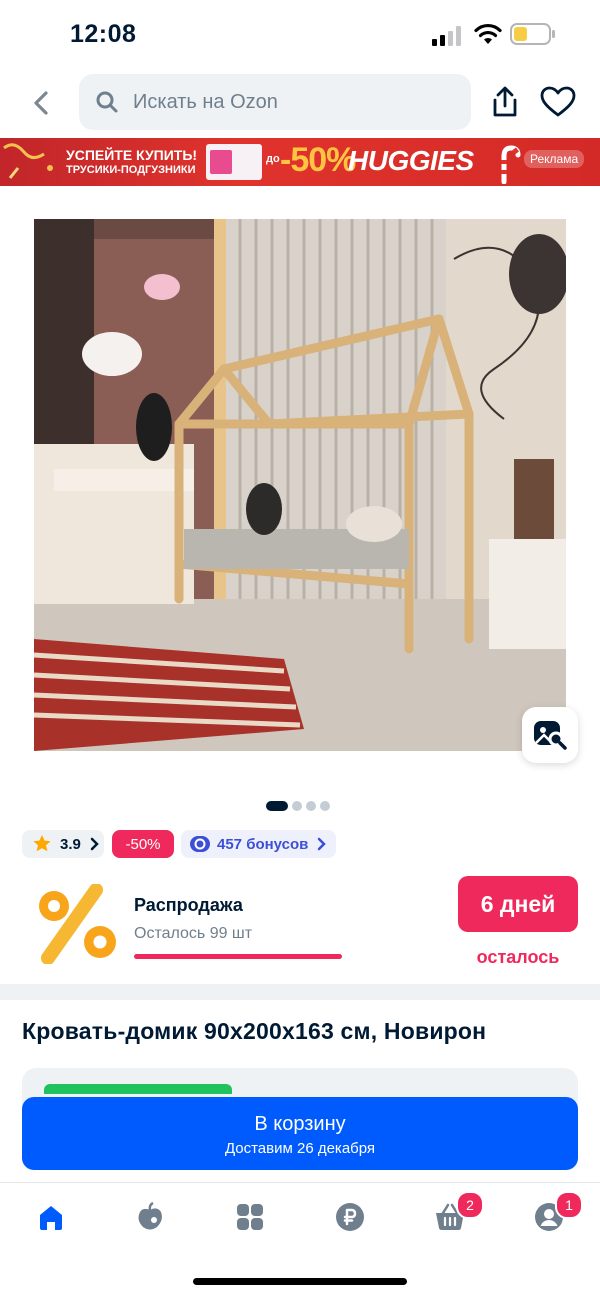 This screenshot has height=1298, width=600. I want to click on star-icon, so click(42, 843).